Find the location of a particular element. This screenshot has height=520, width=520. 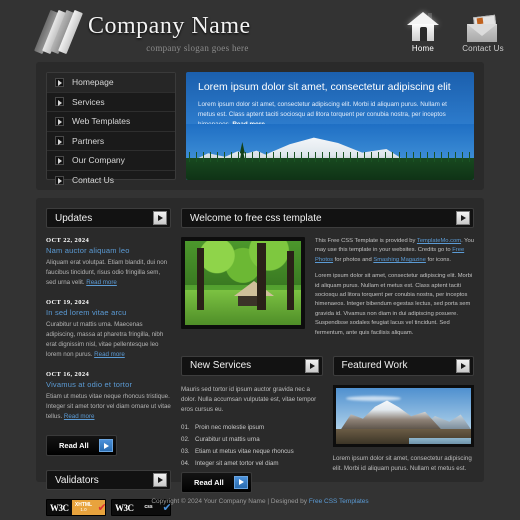

credit-text-3: for photos and is located at coordinates (353, 259).